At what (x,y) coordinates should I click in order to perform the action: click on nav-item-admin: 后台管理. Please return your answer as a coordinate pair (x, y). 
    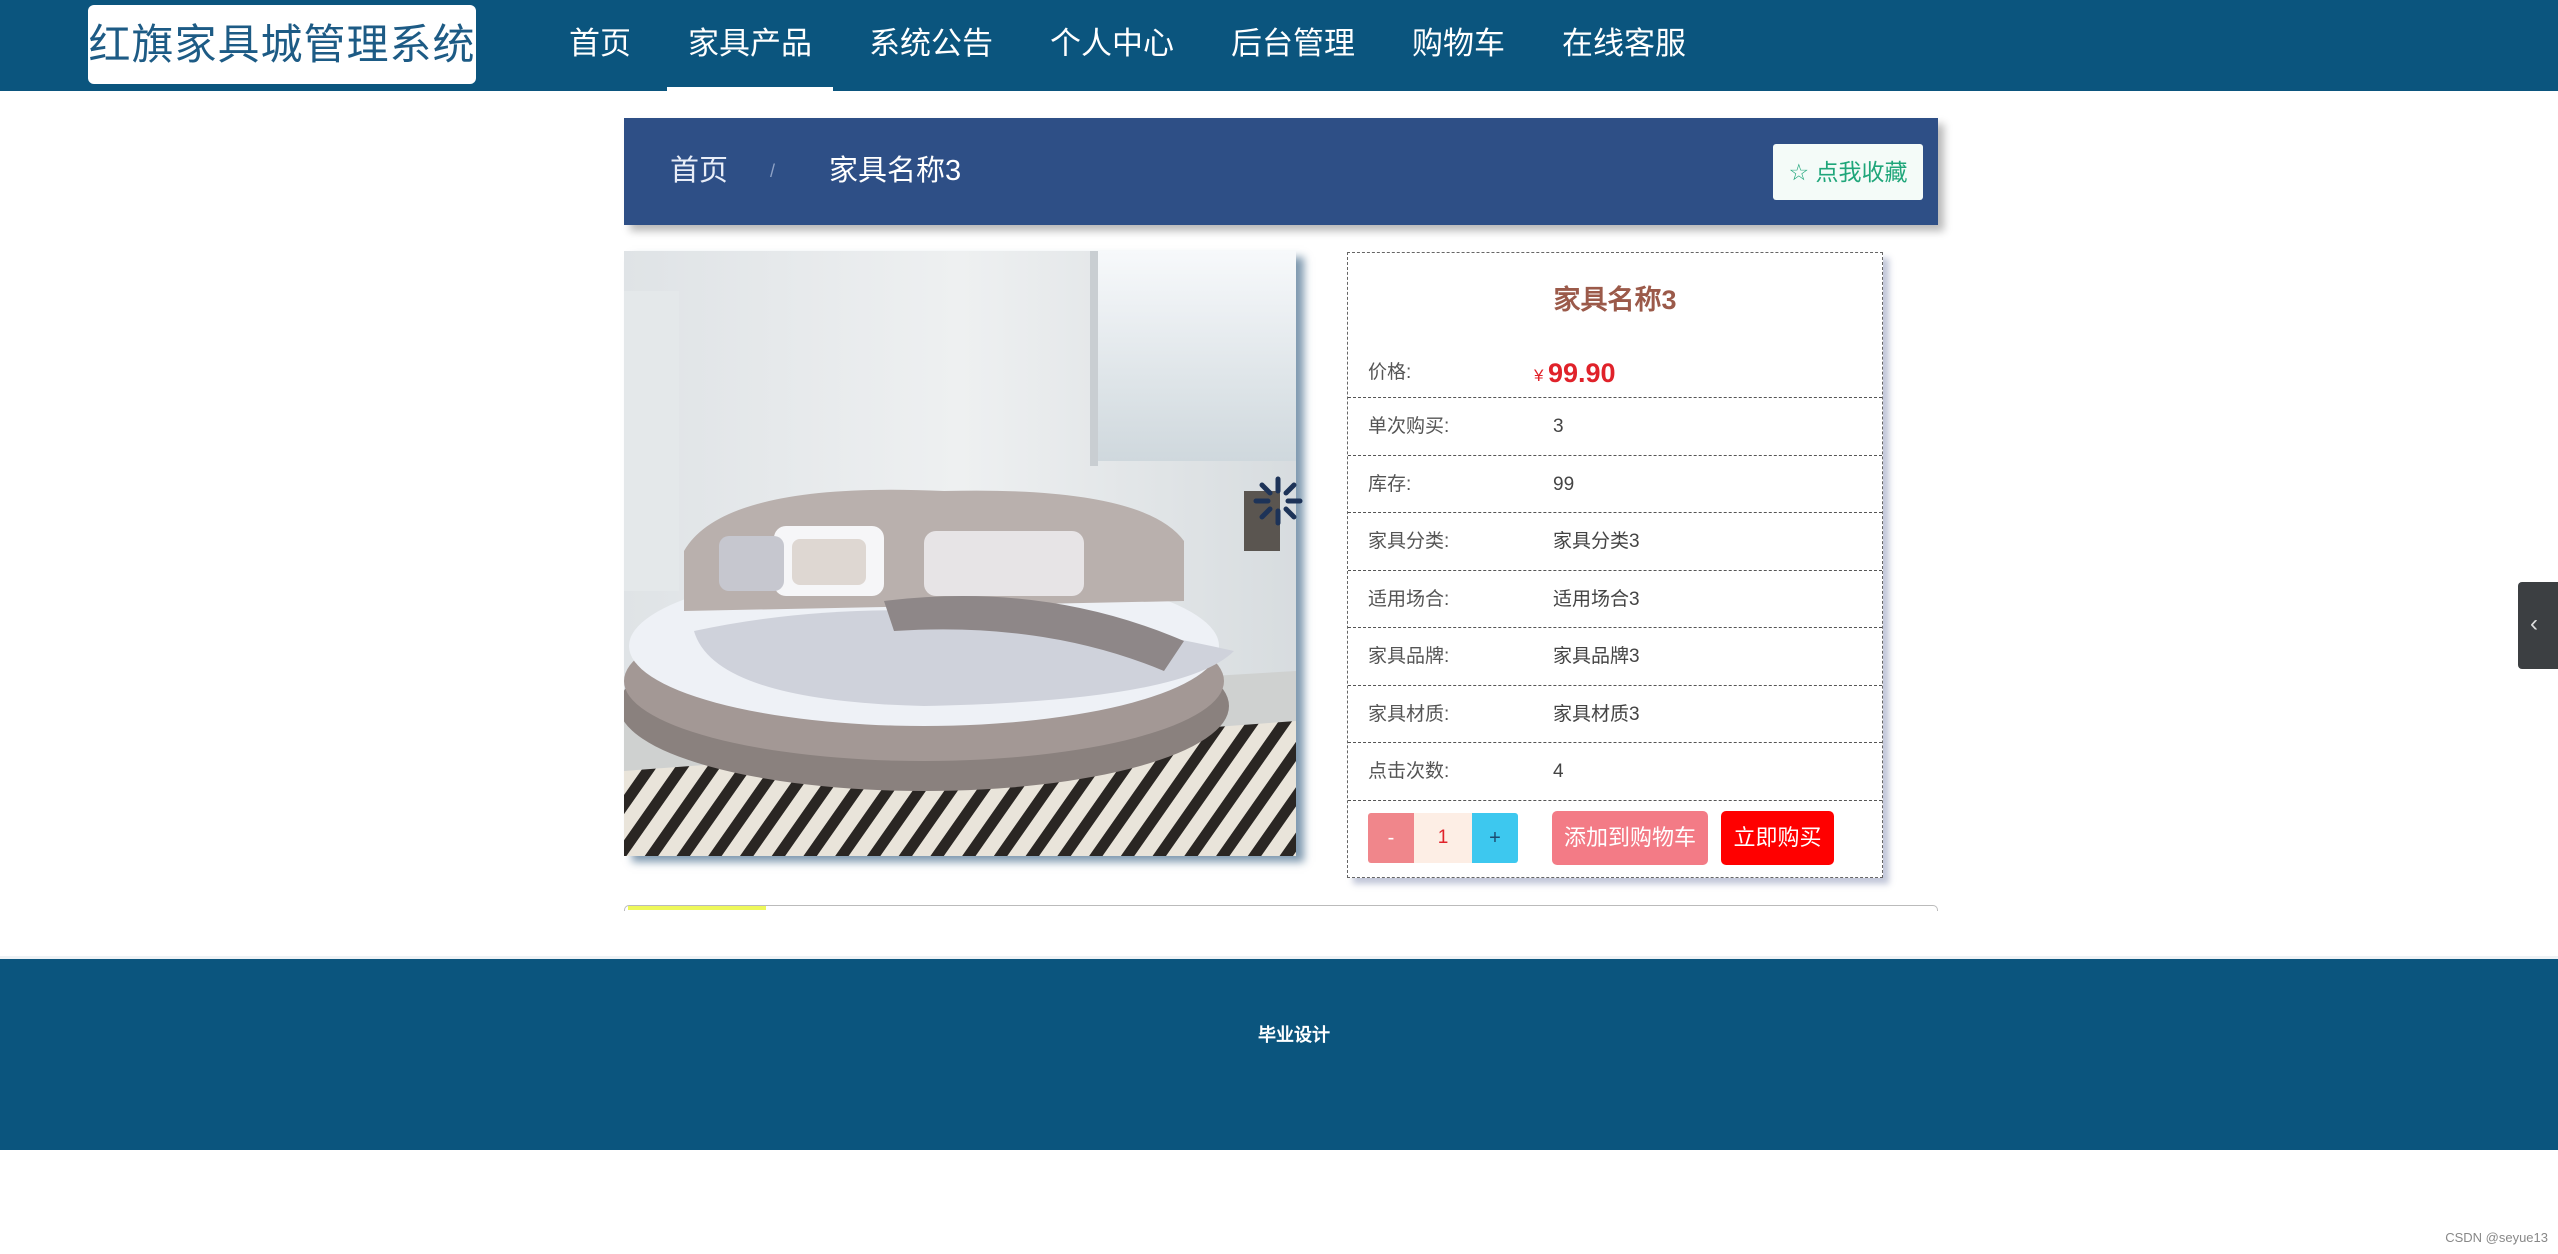
    Looking at the image, I should click on (1293, 45).